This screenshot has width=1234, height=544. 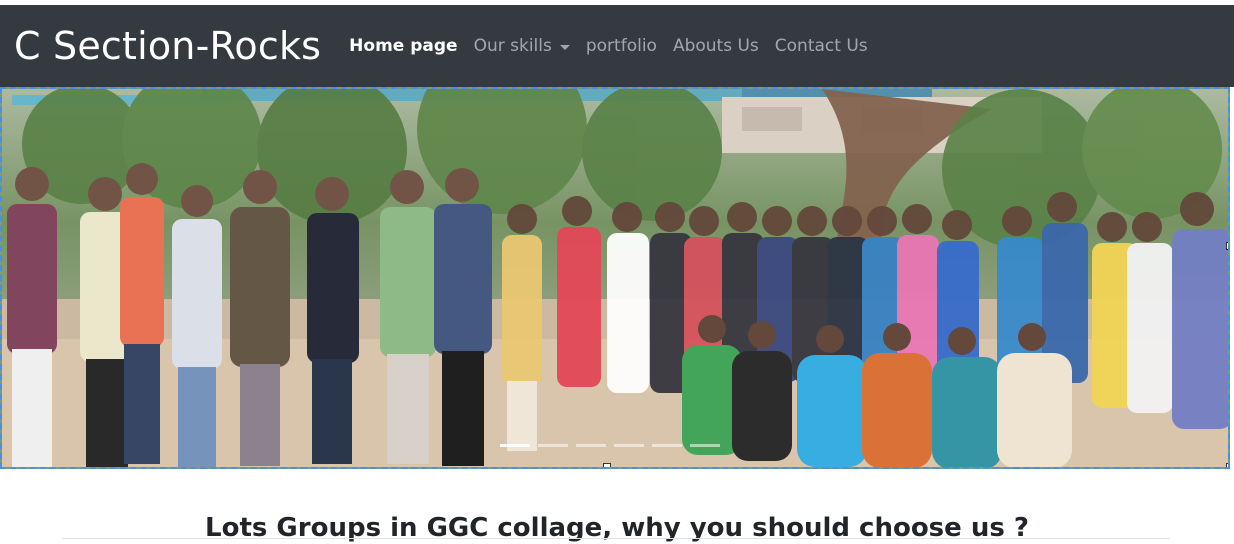 What do you see at coordinates (1227, 465) in the screenshot?
I see `selection-handle-right-bottom` at bounding box center [1227, 465].